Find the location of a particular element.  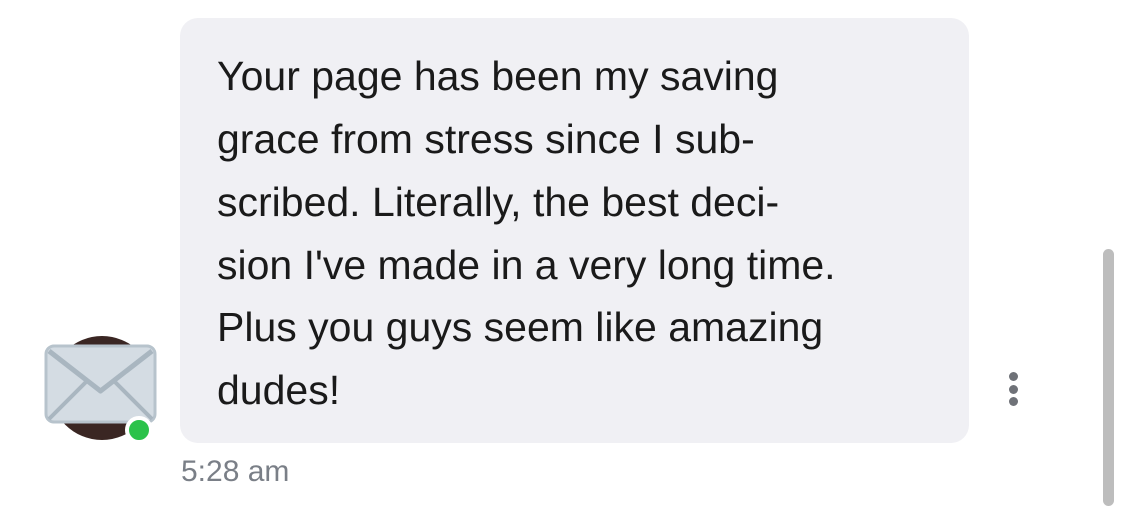

message-line: sion I've made in a very long time. is located at coordinates (526, 265).